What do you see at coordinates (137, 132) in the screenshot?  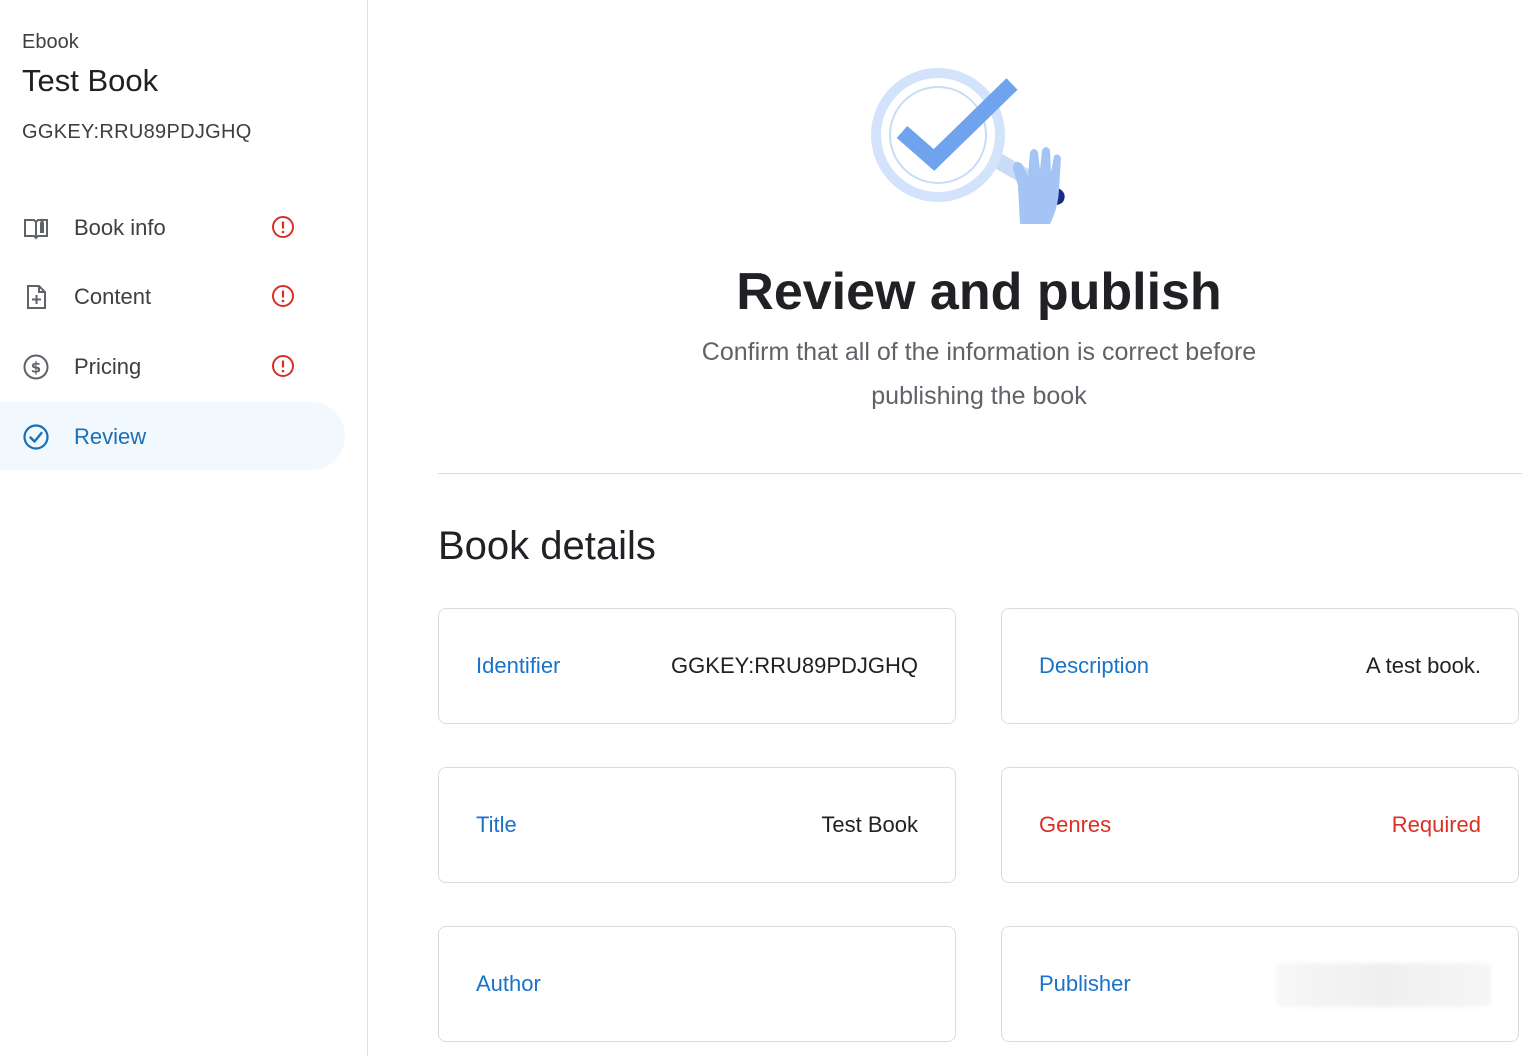 I see `book-id: GGKEY:RRU89PDJGHQ` at bounding box center [137, 132].